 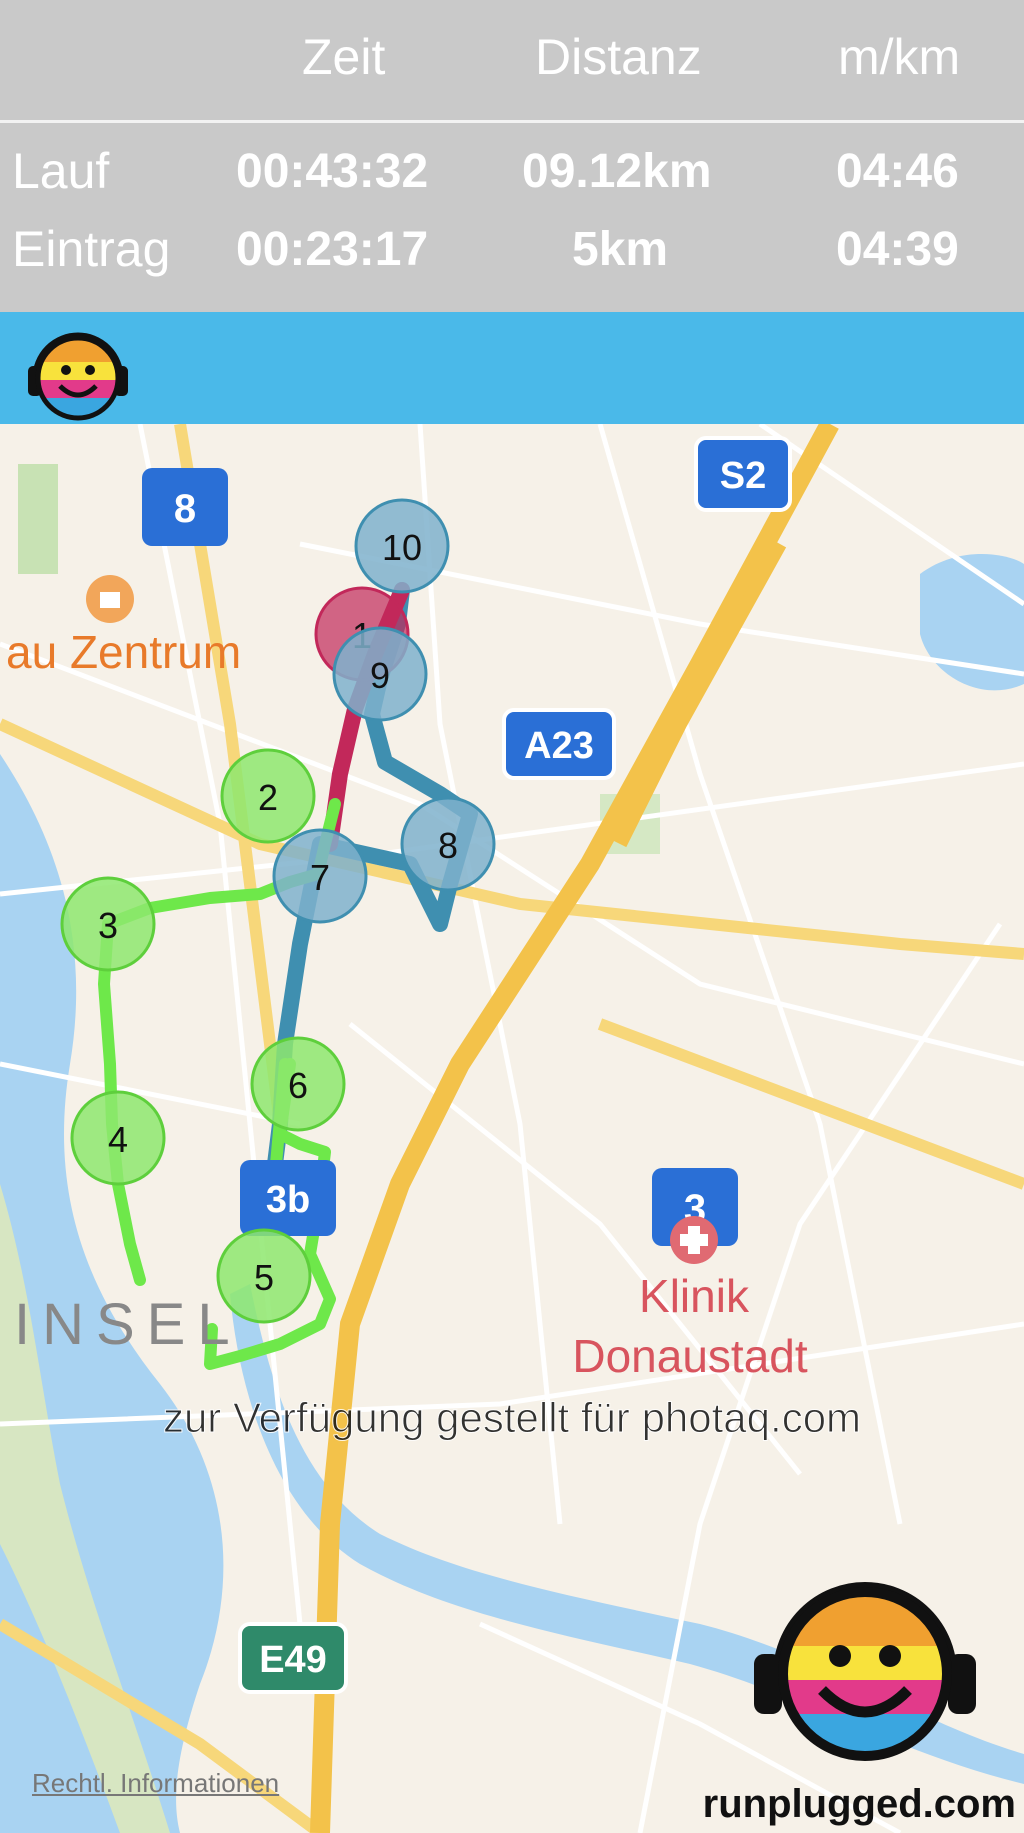 I want to click on svg-text: 4, so click(x=118, y=1139).